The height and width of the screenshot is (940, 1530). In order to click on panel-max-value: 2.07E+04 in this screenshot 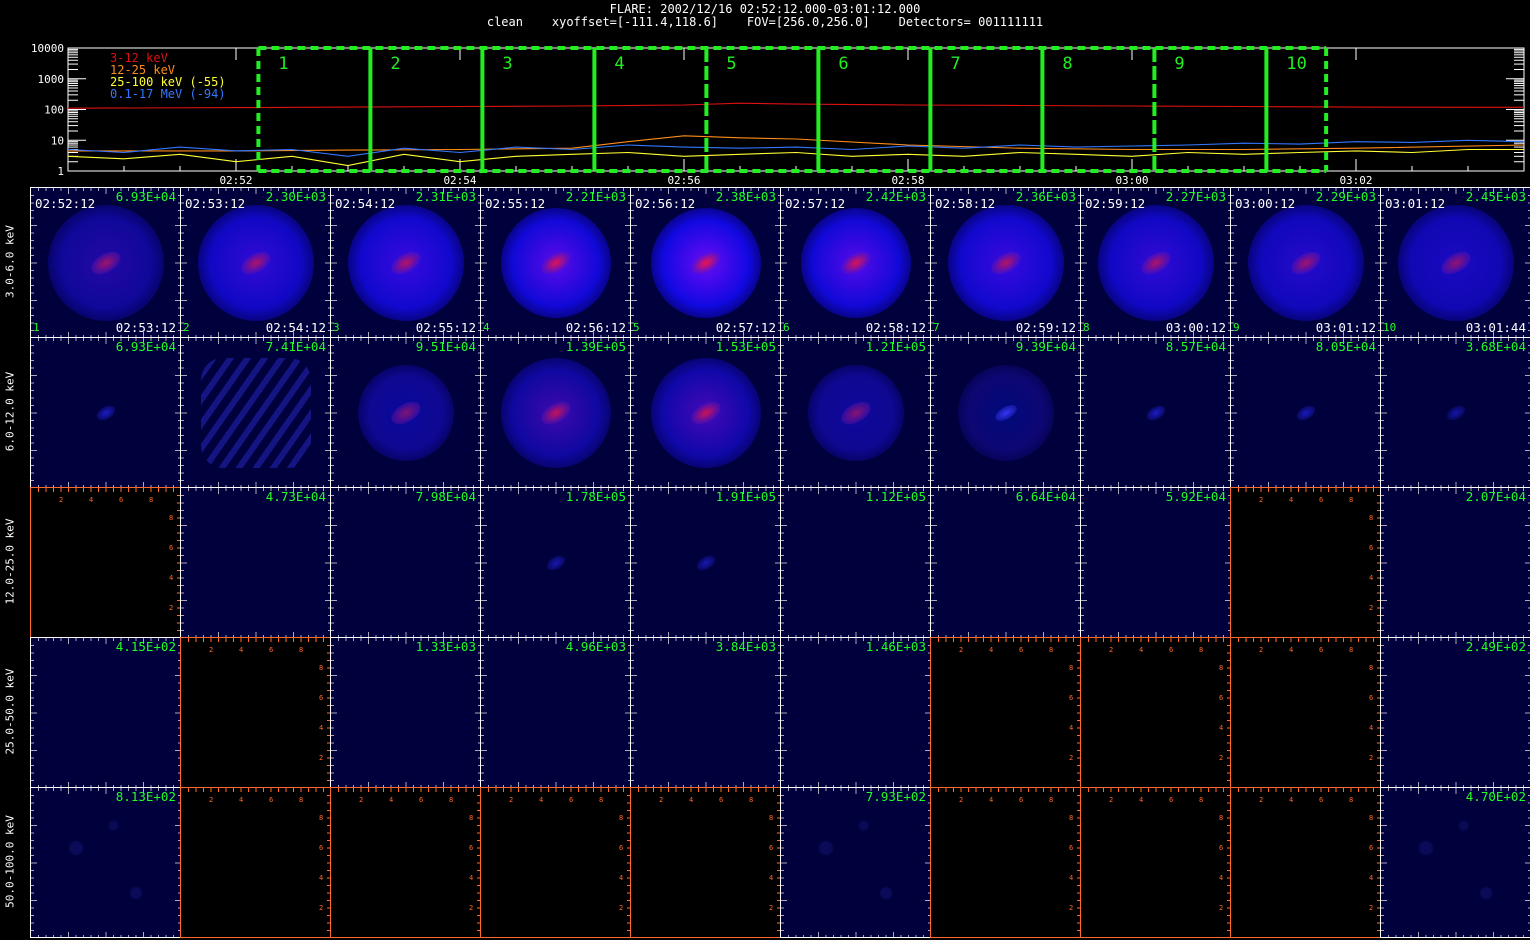, I will do `click(1495, 496)`.